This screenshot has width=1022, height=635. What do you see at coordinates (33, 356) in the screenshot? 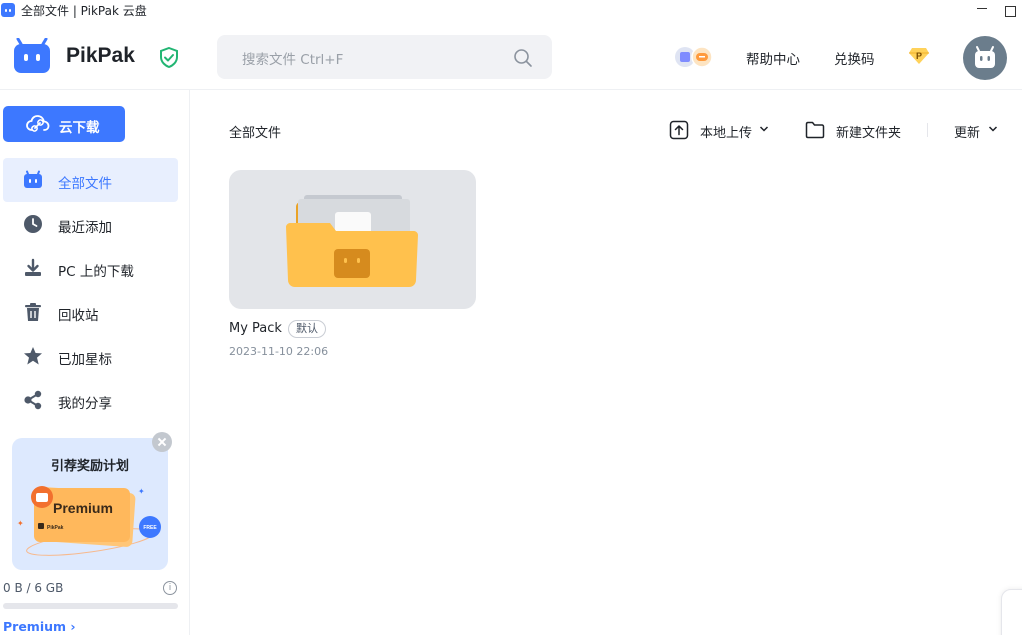
I see `star-icon` at bounding box center [33, 356].